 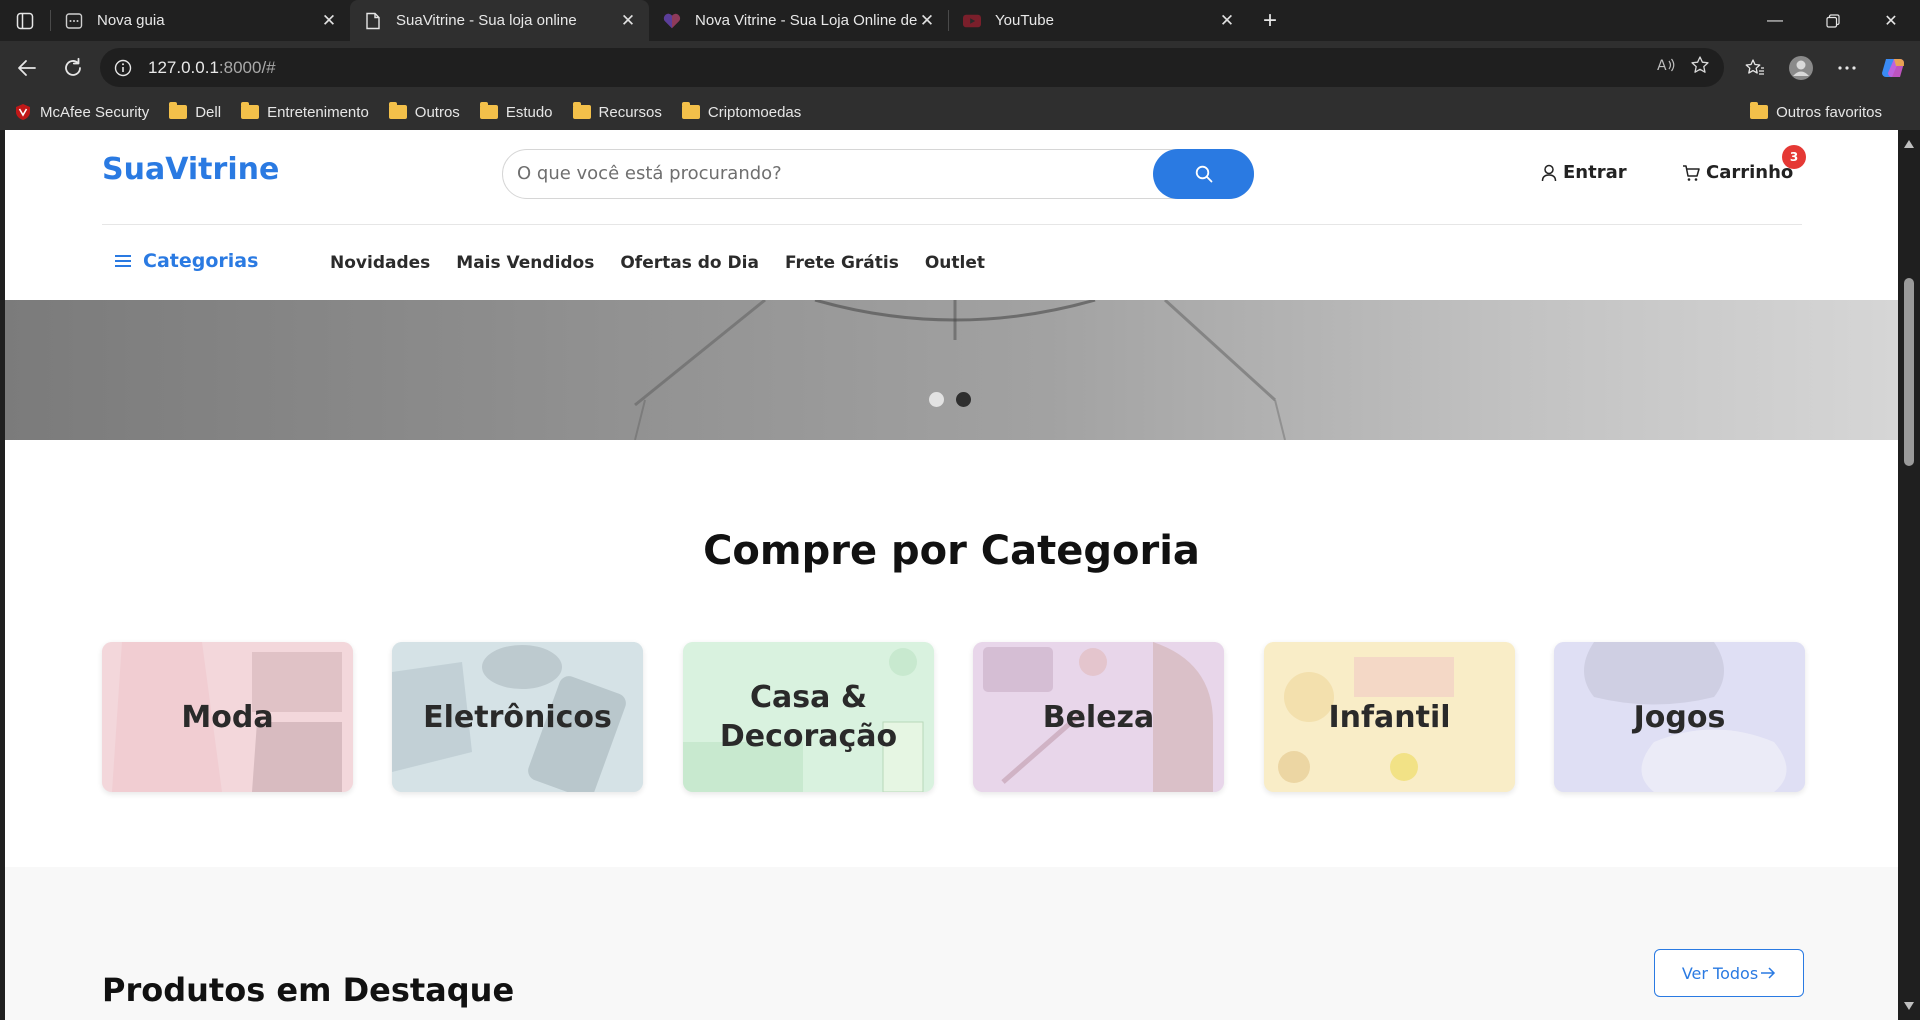 I want to click on read-aloud-icon: A, so click(x=1666, y=67).